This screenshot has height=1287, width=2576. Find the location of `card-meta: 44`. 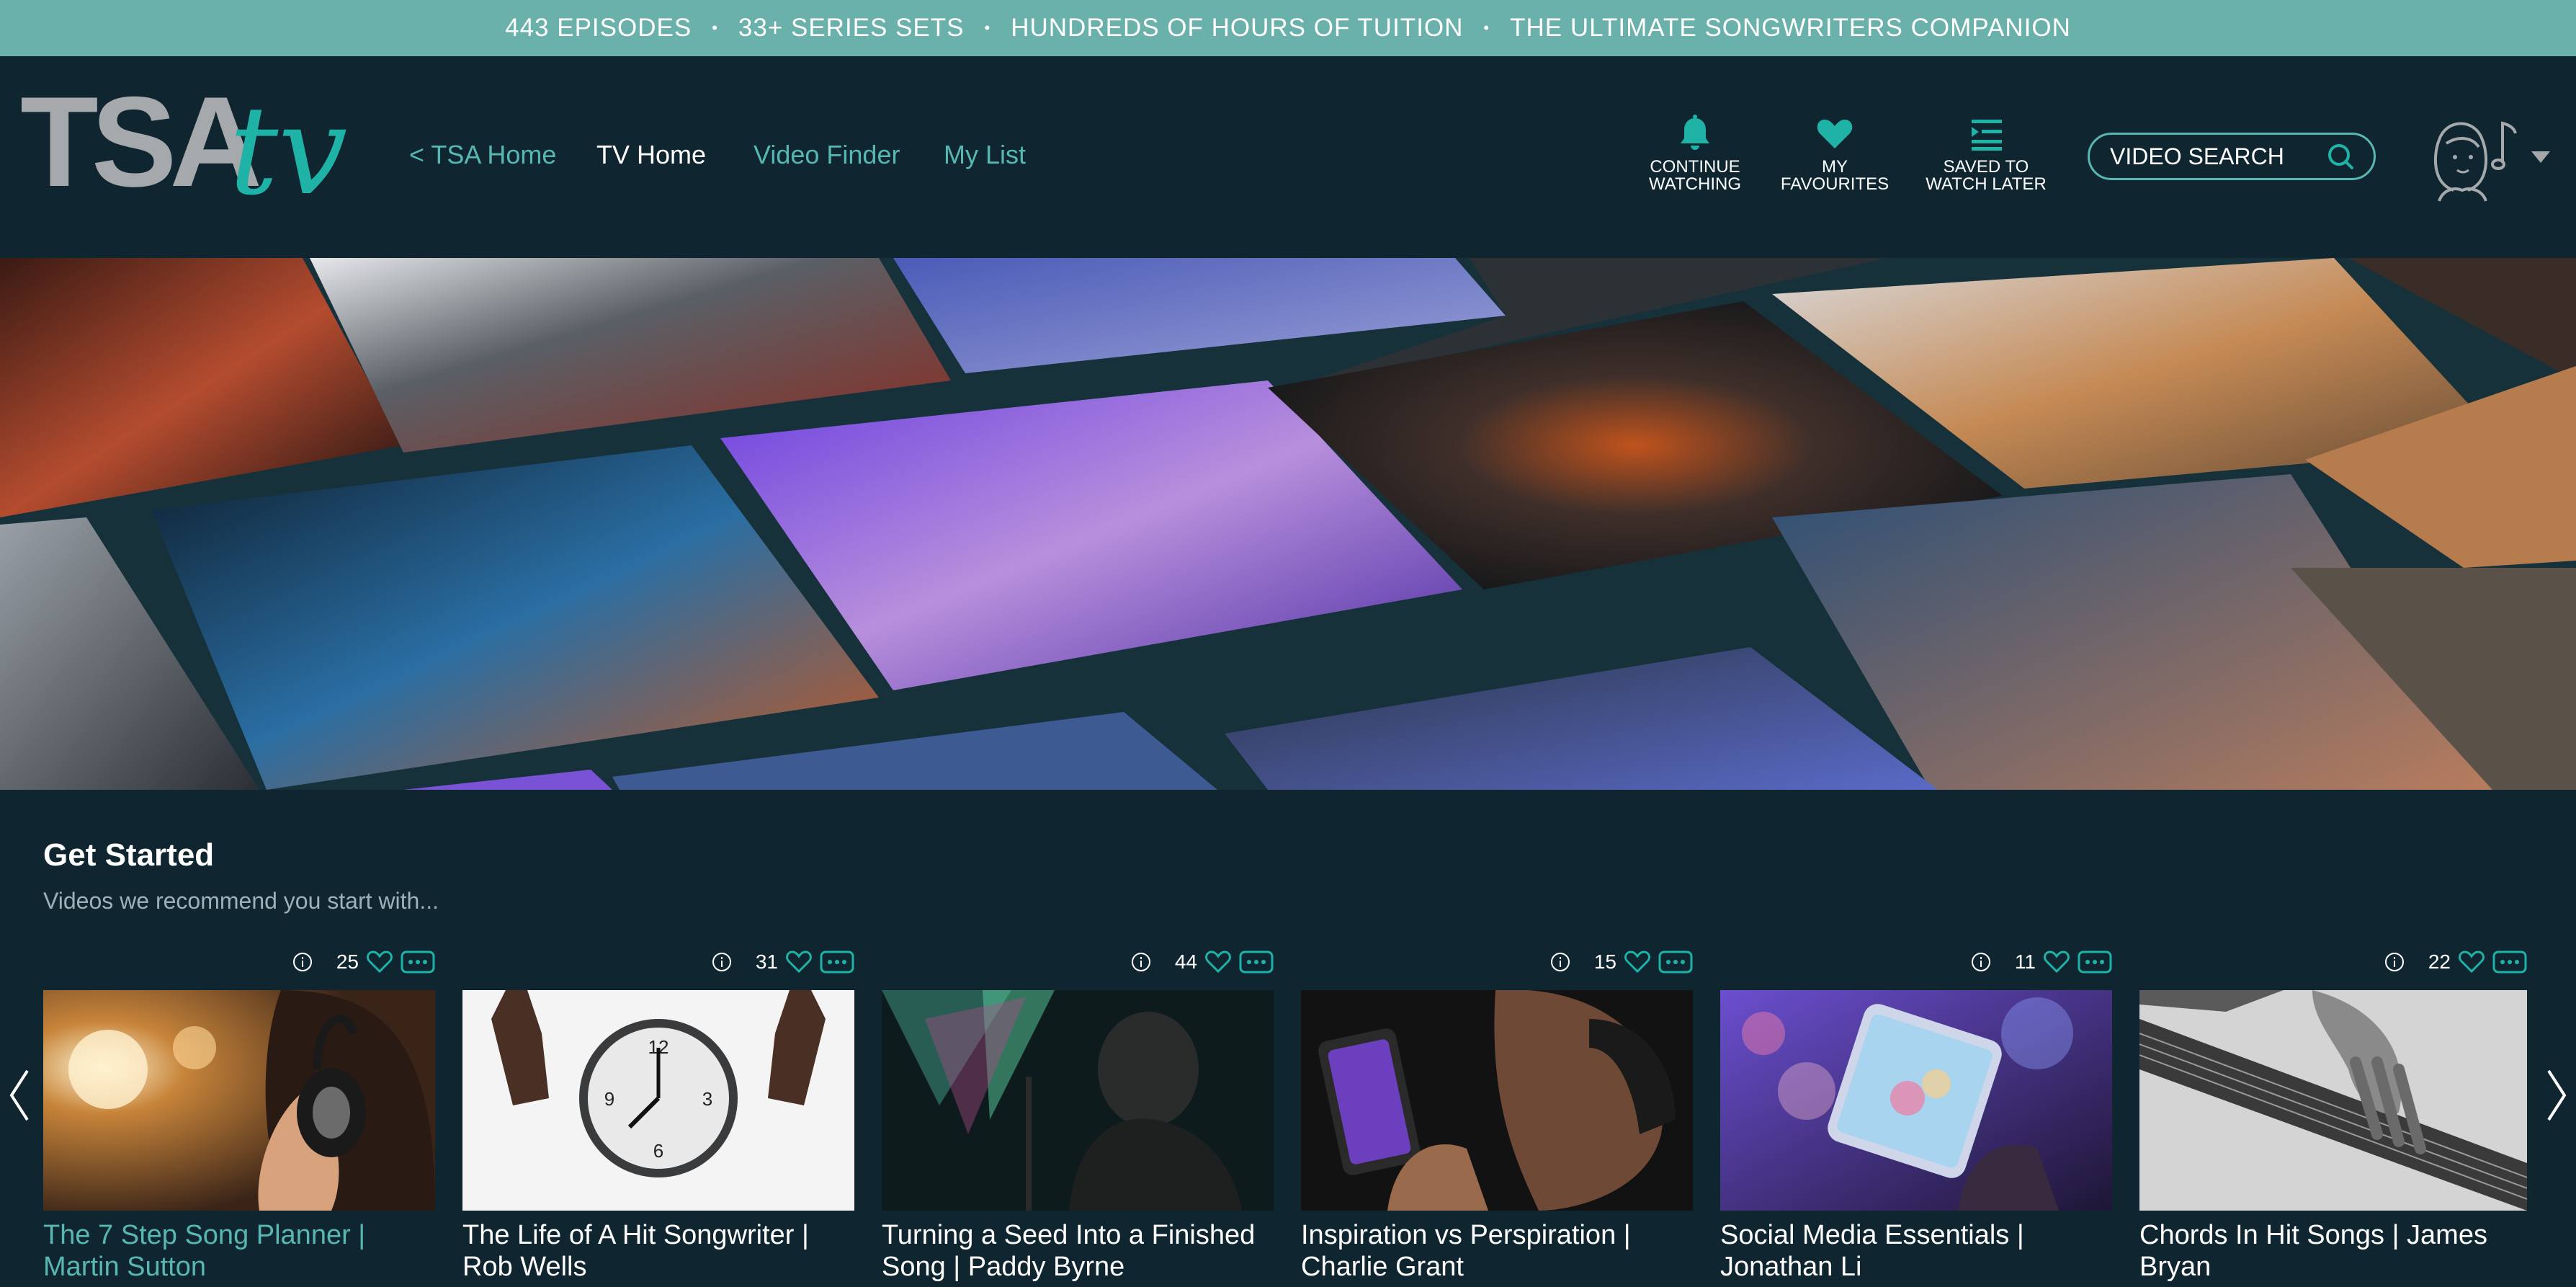

card-meta: 44 is located at coordinates (1202, 962).